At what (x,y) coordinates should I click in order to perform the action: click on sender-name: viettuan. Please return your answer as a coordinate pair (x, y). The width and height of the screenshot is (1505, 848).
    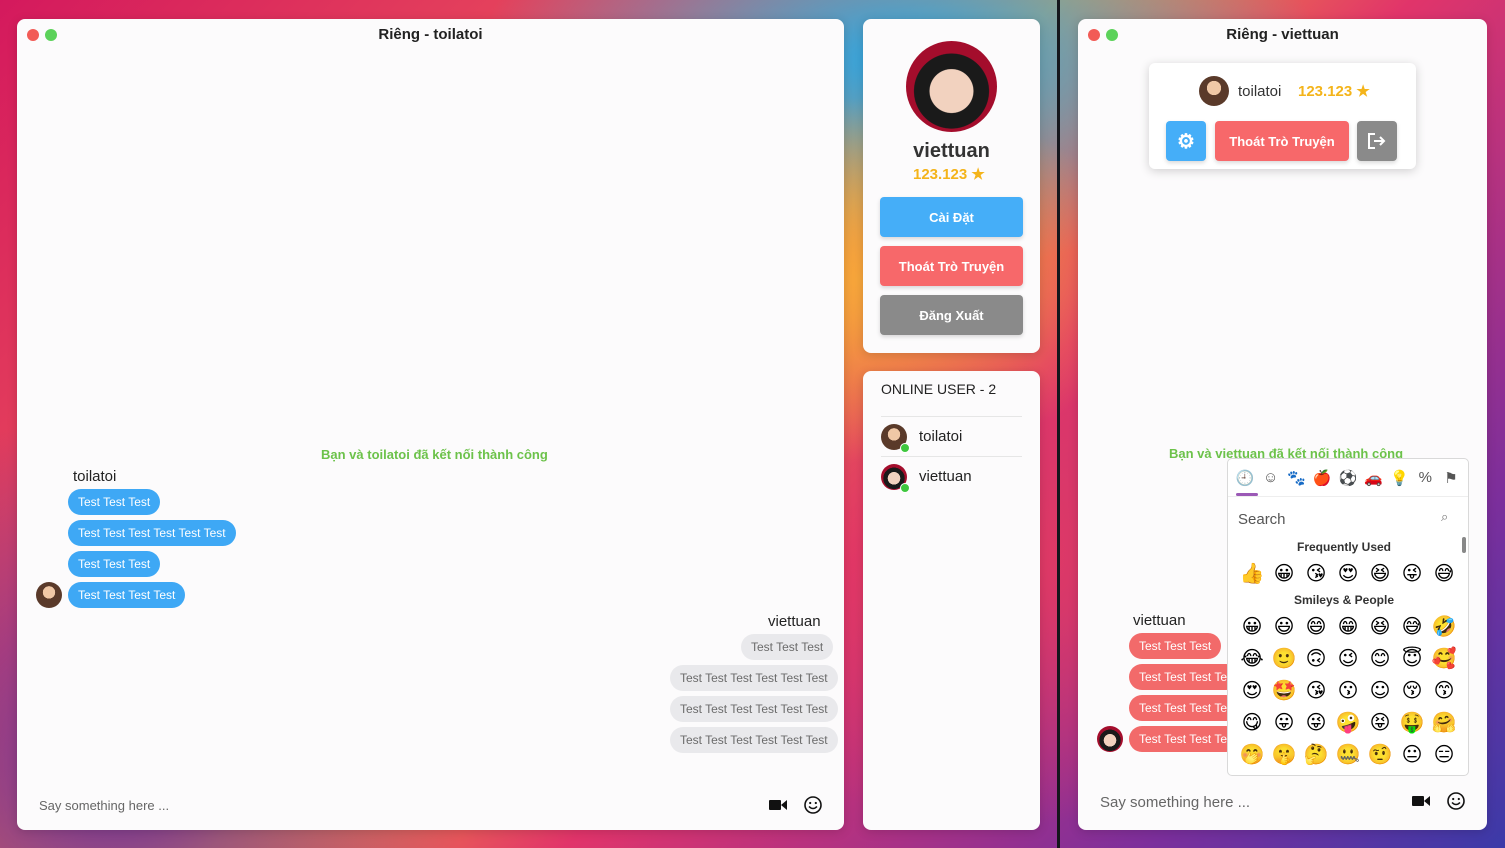
    Looking at the image, I should click on (1159, 620).